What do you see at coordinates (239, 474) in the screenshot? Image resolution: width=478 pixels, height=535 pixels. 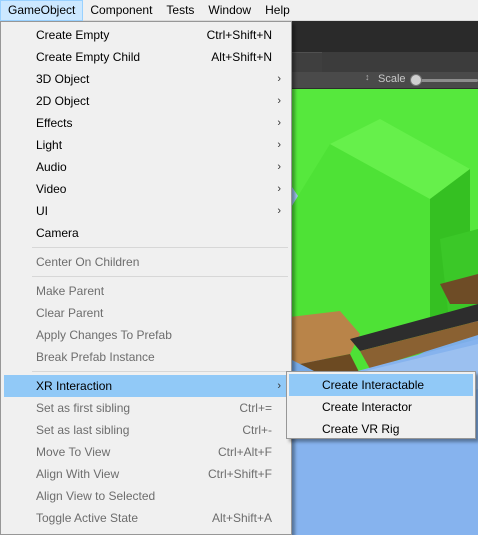 I see `menu-item-shortcut: Ctrl+Shift+F` at bounding box center [239, 474].